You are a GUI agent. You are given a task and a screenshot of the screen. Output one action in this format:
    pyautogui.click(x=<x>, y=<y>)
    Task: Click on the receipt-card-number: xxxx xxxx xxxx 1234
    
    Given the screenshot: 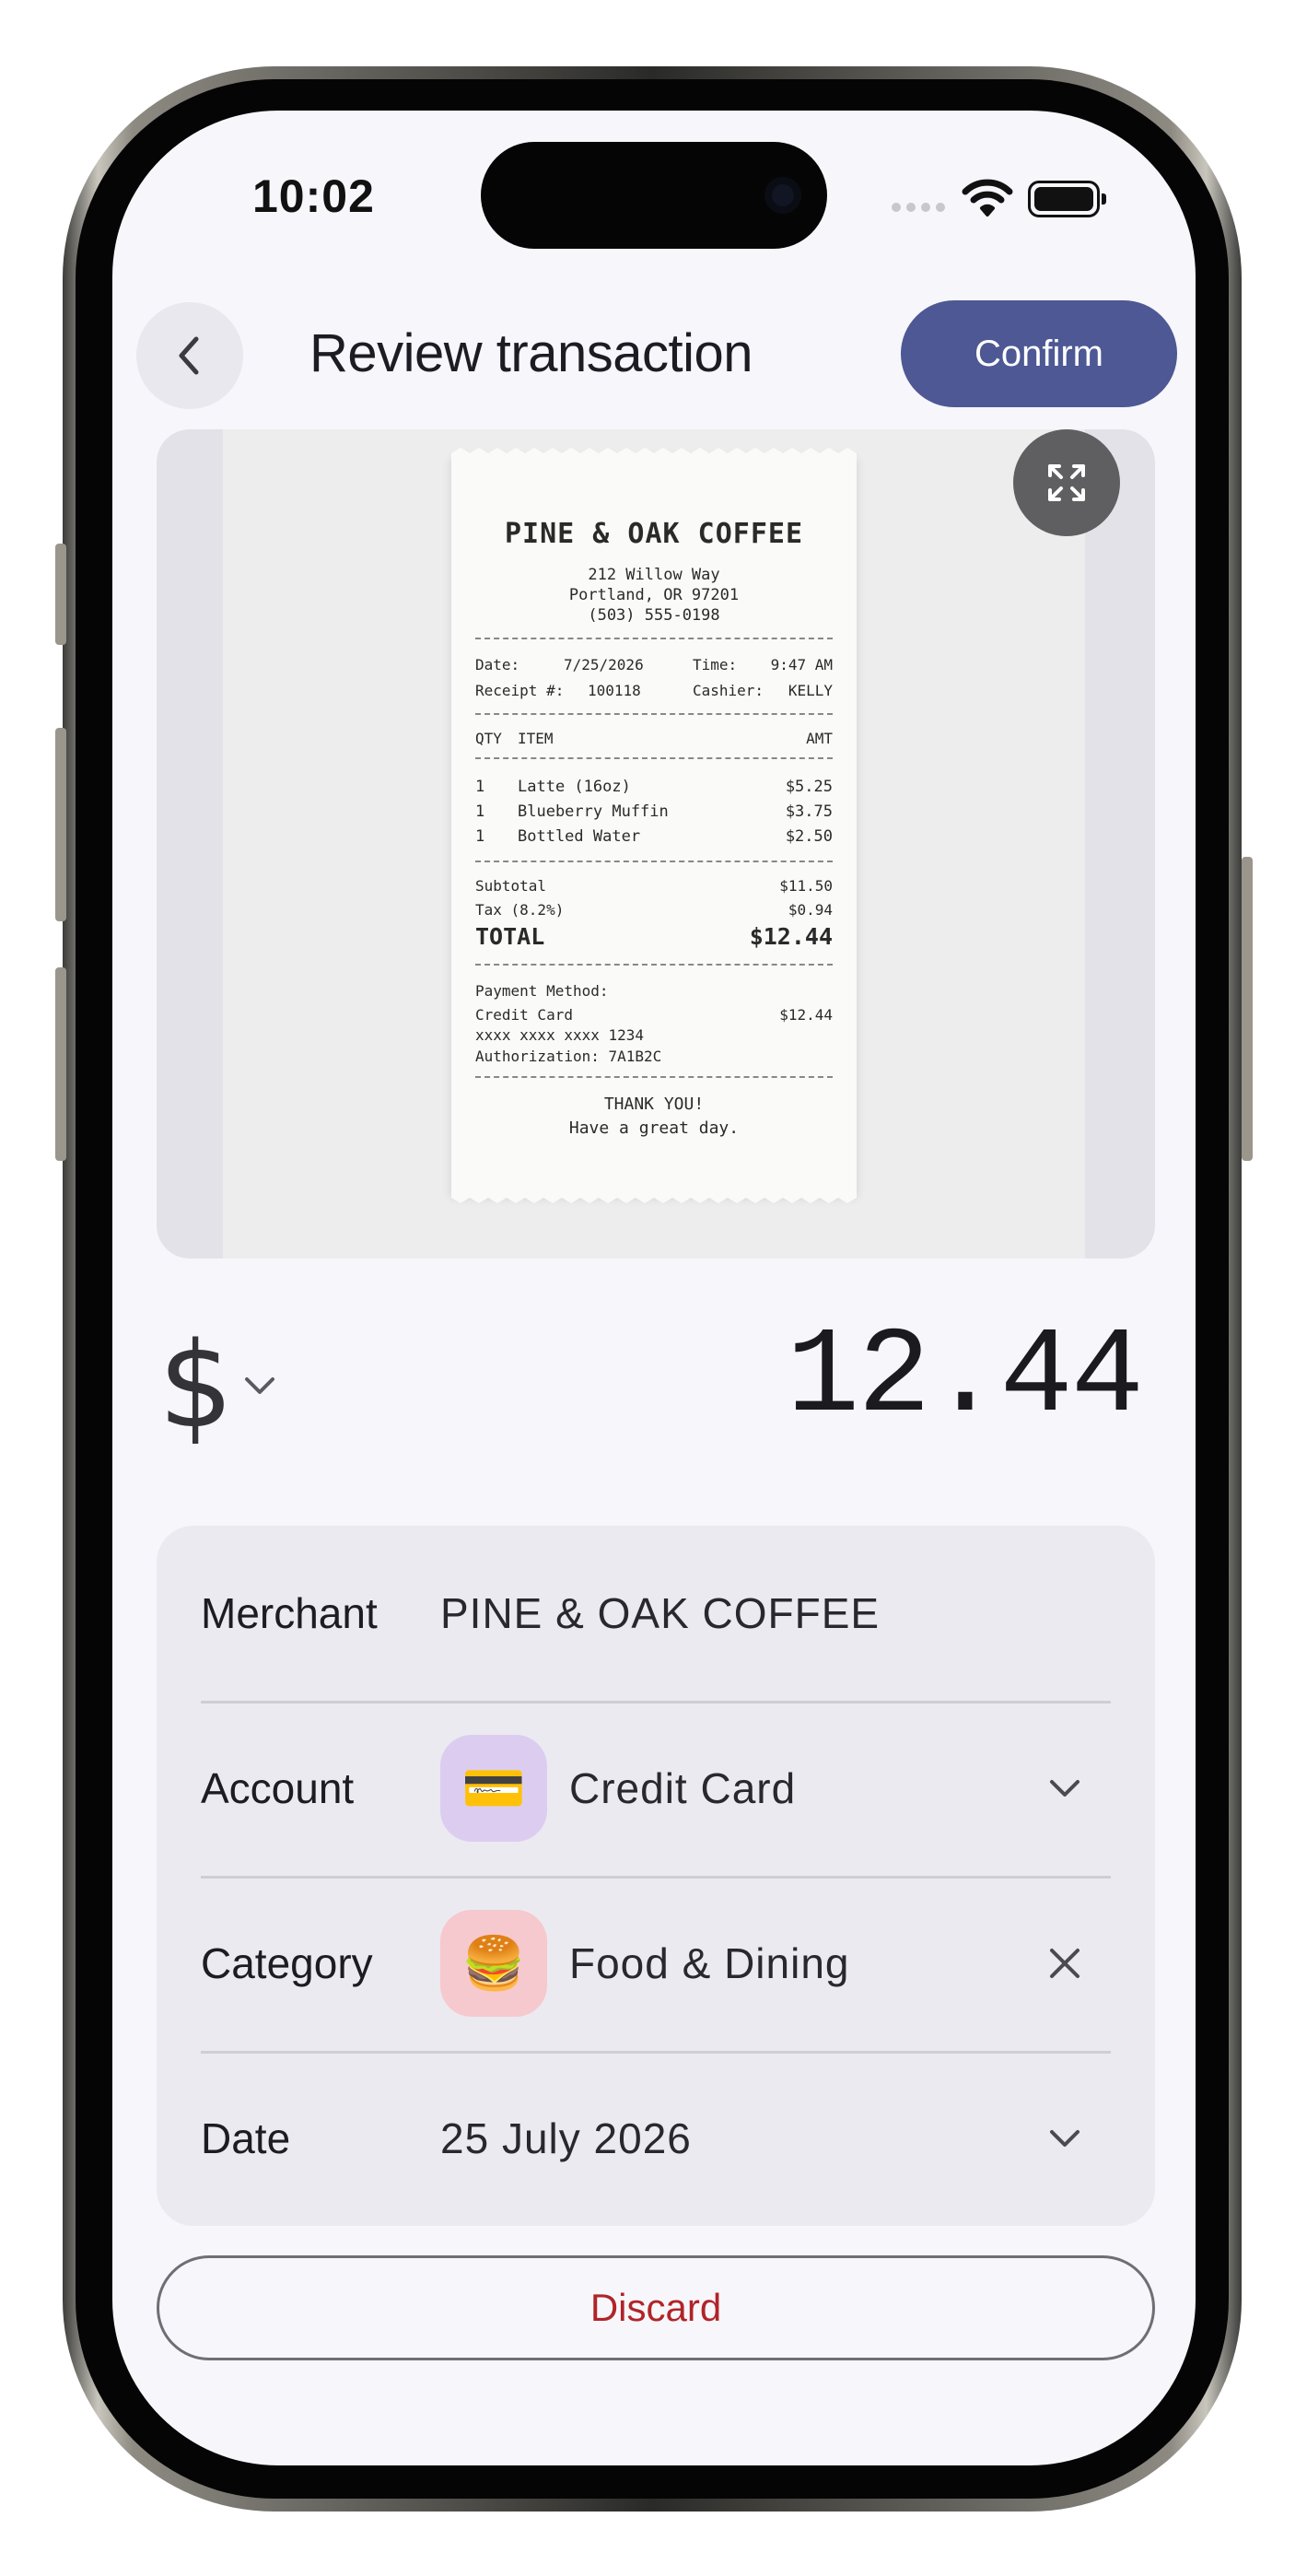 What is the action you would take?
    pyautogui.click(x=560, y=1035)
    